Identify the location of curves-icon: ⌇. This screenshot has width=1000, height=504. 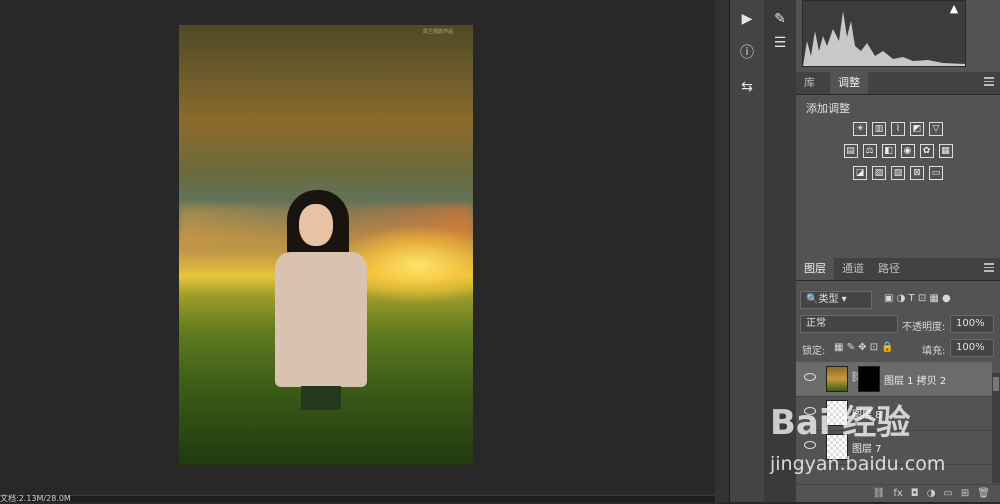
(898, 129).